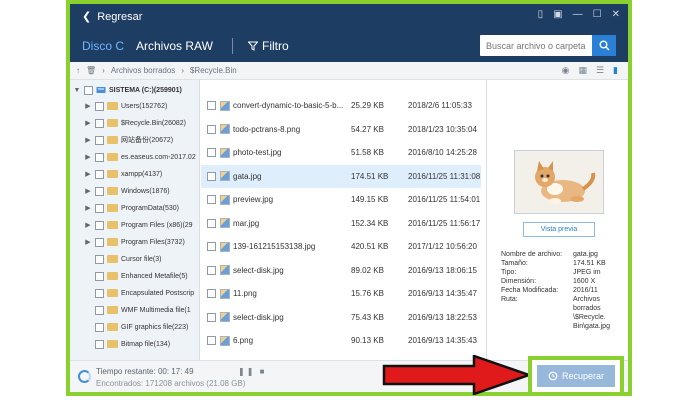  I want to click on search-button, so click(604, 45).